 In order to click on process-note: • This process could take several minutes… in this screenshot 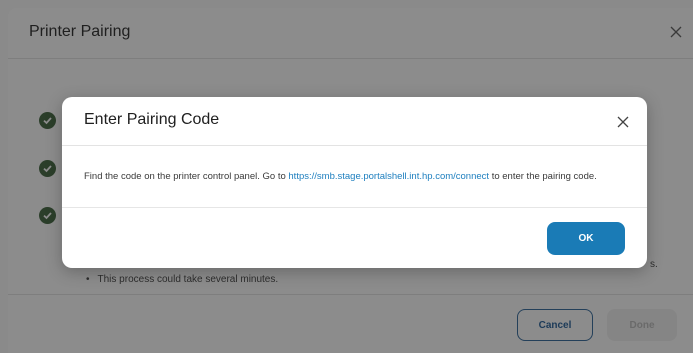, I will do `click(182, 279)`.